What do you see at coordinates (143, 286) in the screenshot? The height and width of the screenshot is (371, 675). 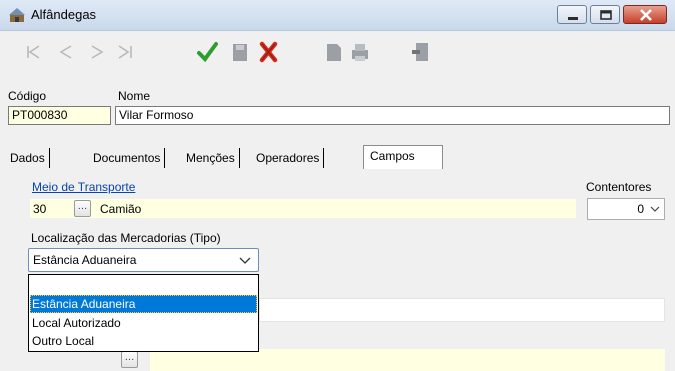 I see `dropdown-option-empty` at bounding box center [143, 286].